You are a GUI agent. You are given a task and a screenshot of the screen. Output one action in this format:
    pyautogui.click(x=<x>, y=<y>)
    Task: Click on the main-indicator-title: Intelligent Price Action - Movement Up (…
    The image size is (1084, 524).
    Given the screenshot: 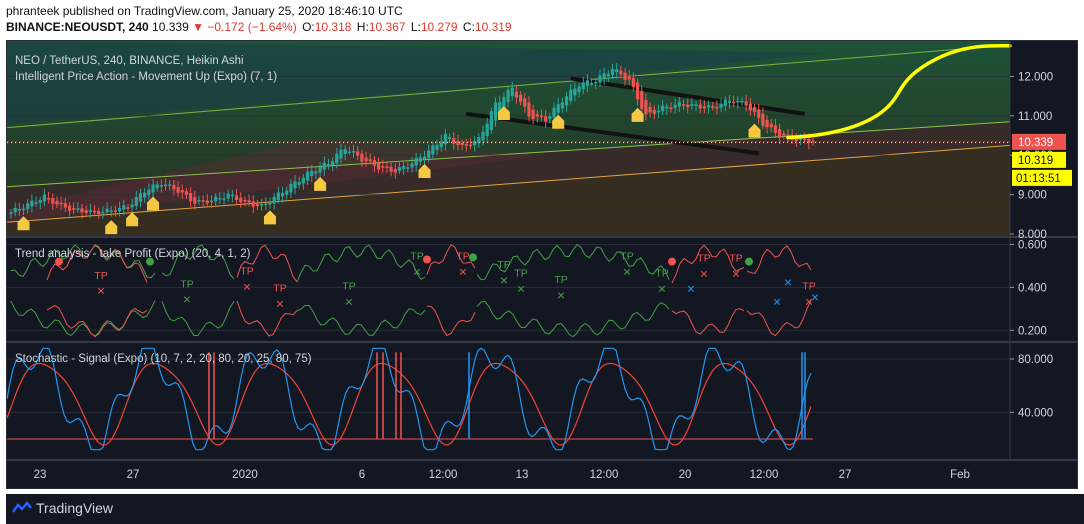 What is the action you would take?
    pyautogui.click(x=146, y=77)
    